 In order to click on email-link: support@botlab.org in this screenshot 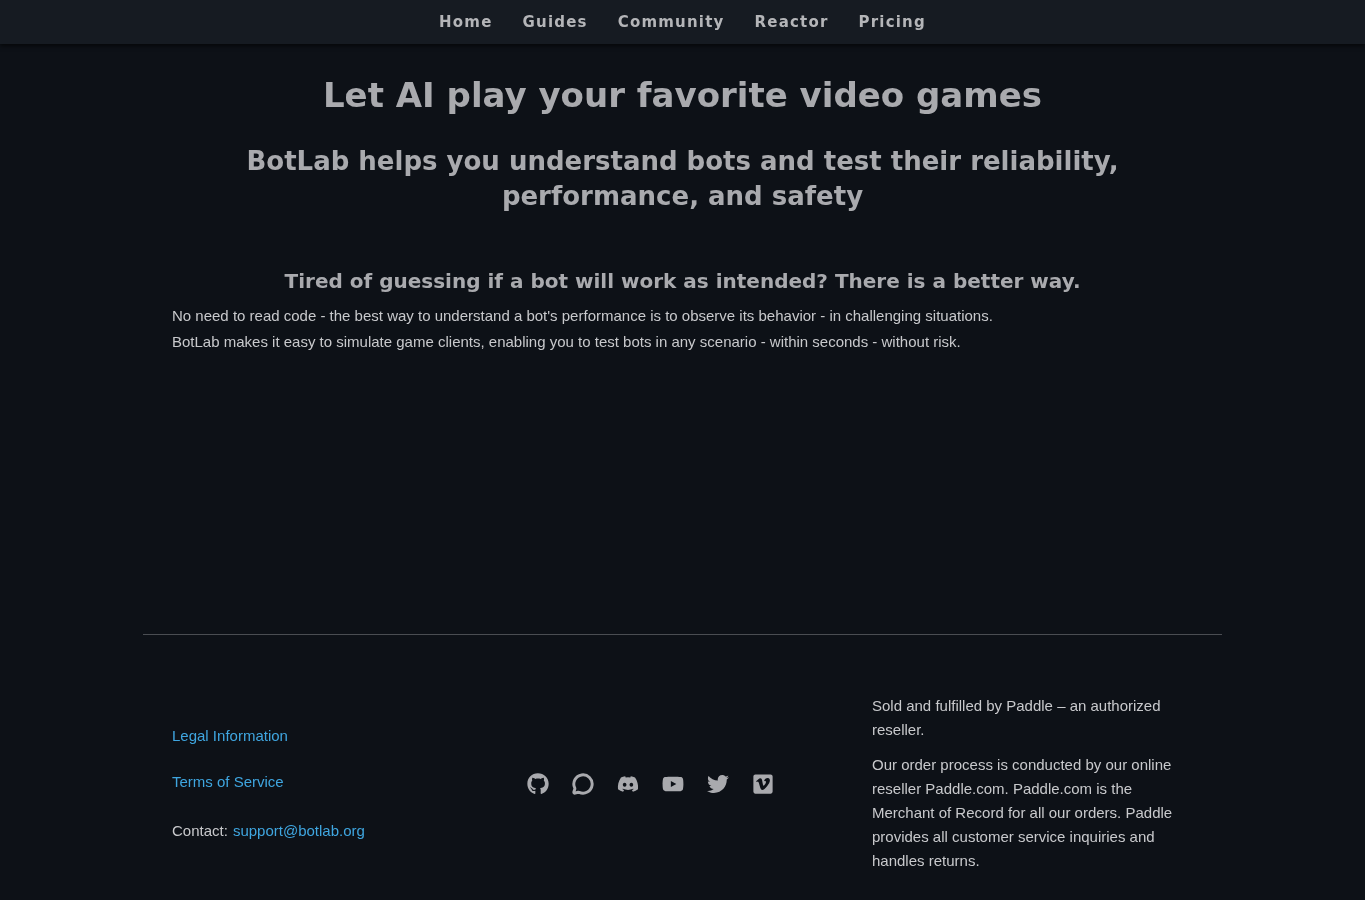, I will do `click(298, 831)`.